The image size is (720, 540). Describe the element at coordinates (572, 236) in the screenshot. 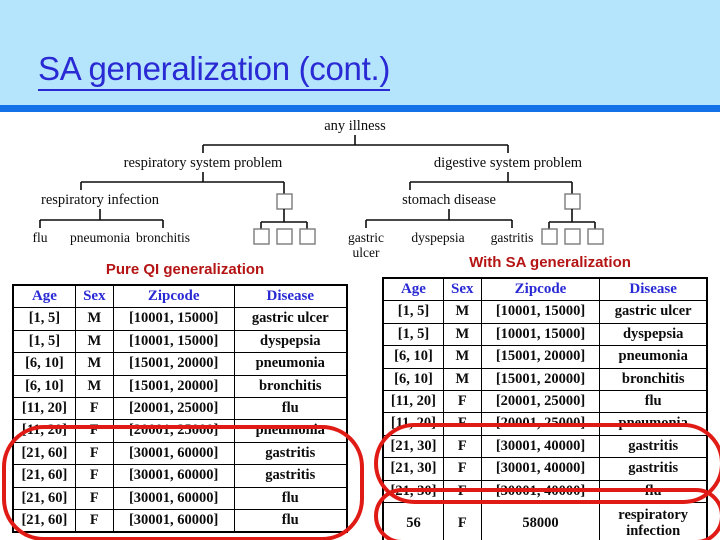

I see `tree-leaf-anonymous-box-d2` at that location.